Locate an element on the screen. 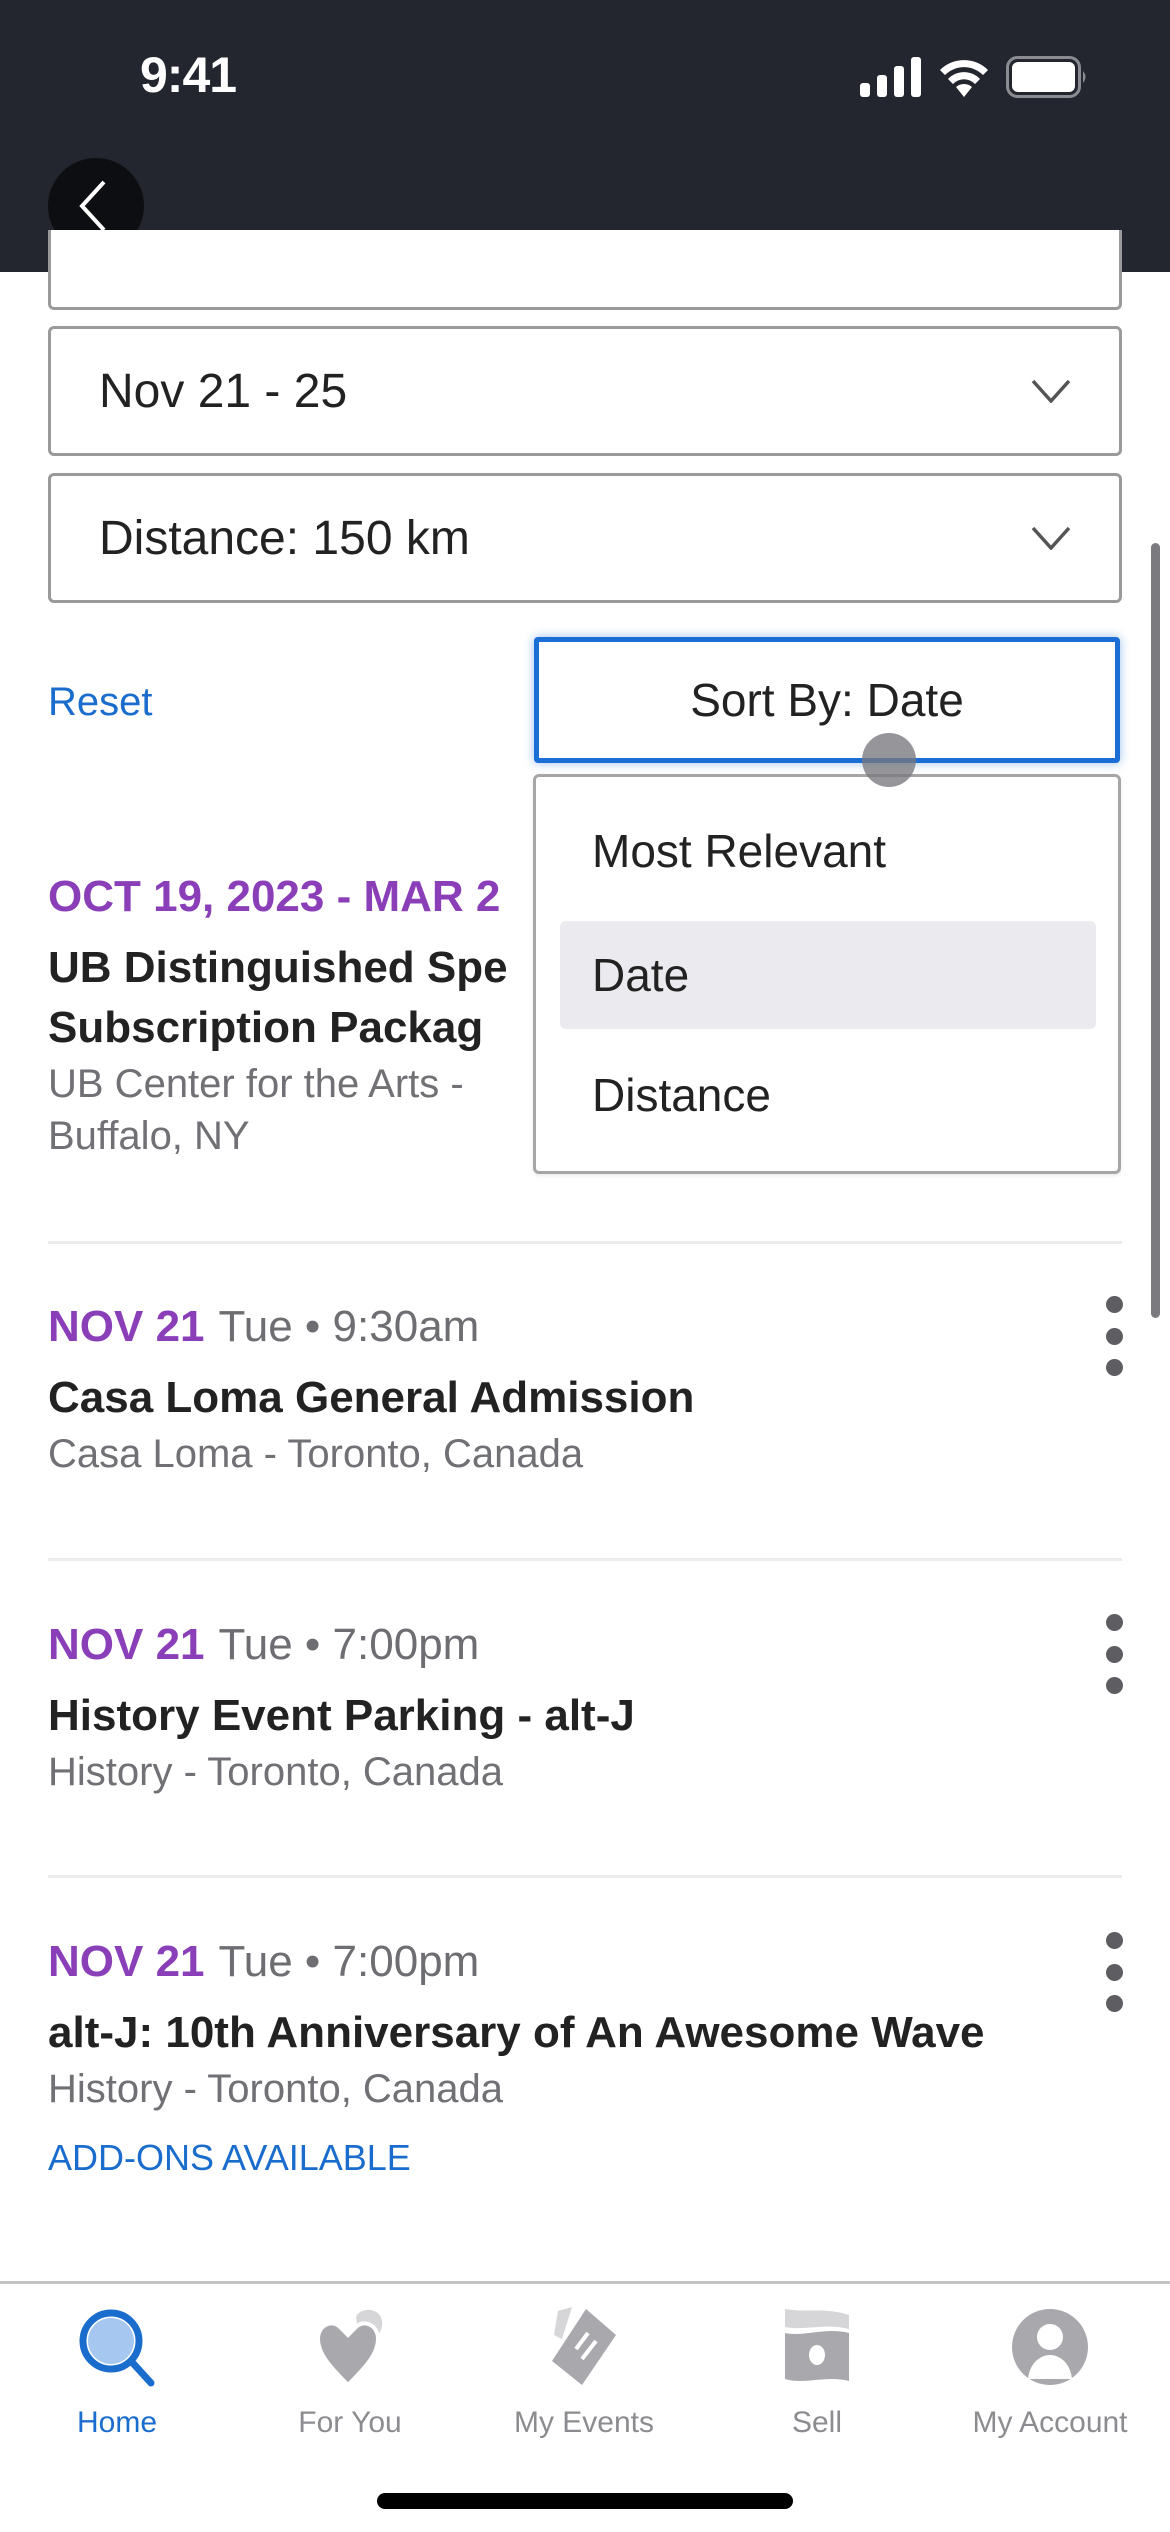  tab-my-account: My Account is located at coordinates (1050, 2371).